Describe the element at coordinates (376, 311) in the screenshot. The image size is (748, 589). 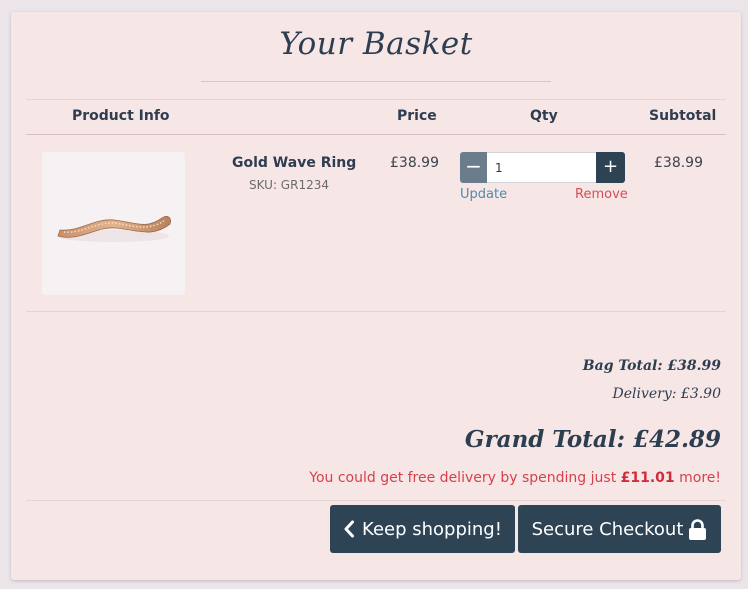
I see `row-divider` at that location.